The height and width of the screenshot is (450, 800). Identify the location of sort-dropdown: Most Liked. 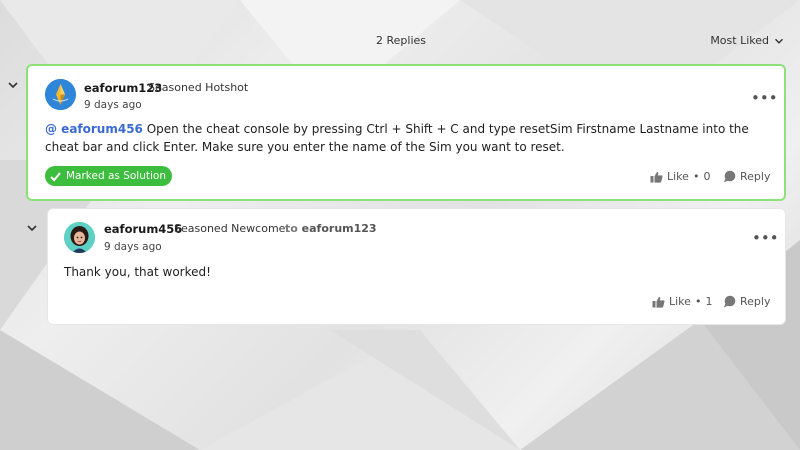
(747, 40).